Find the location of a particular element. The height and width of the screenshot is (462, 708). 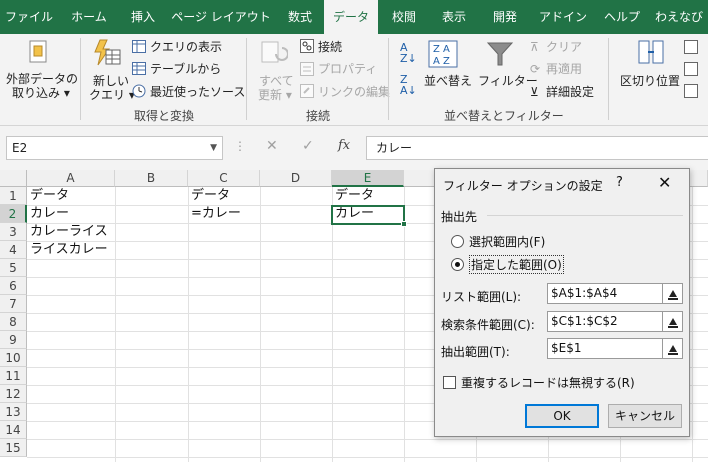

list-range-collapse-button is located at coordinates (673, 293).